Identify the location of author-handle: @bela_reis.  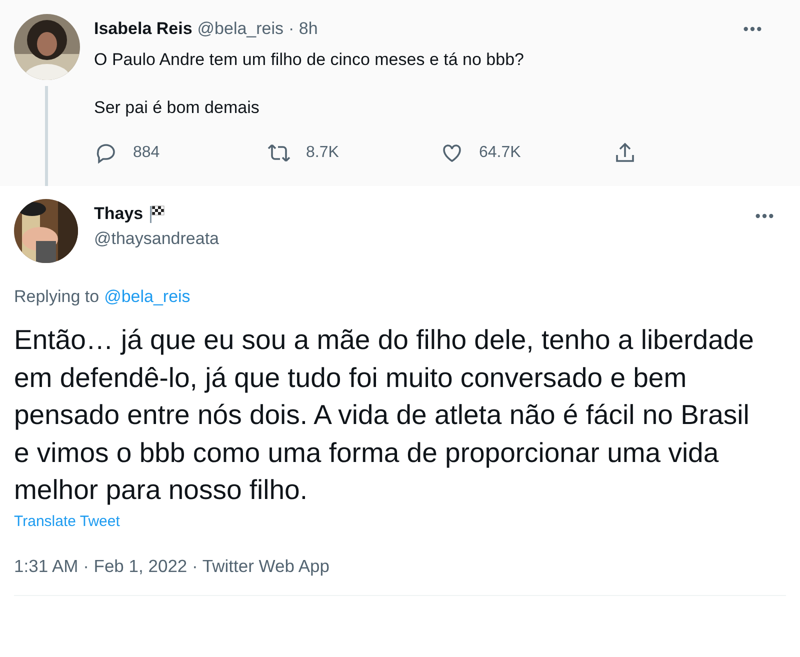
(240, 29).